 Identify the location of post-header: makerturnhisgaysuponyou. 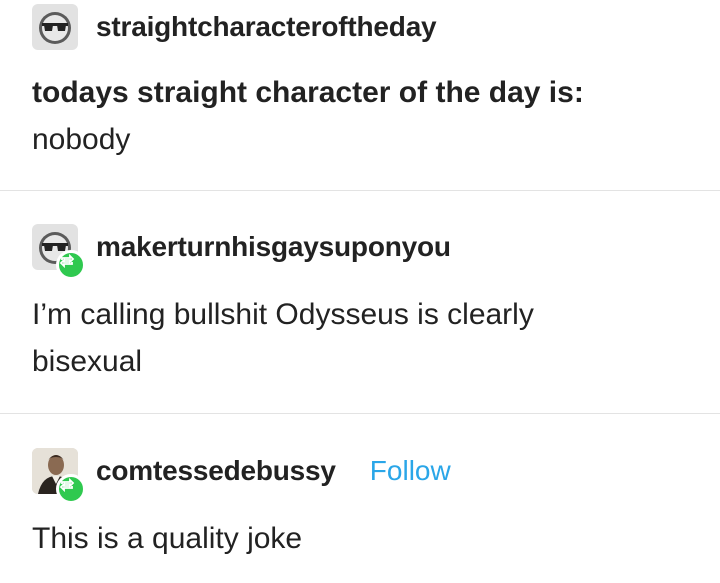
(241, 252).